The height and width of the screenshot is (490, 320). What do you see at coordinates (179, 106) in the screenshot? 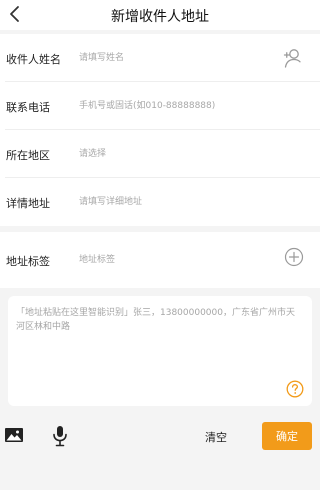
I see `phone-input` at bounding box center [179, 106].